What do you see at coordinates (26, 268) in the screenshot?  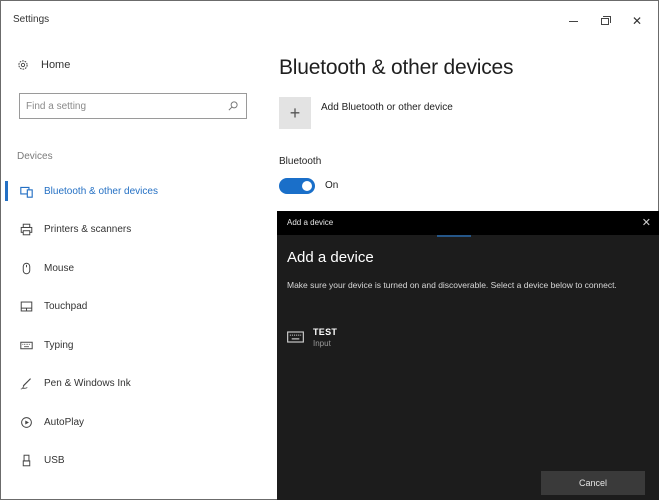 I see `mouse-icon` at bounding box center [26, 268].